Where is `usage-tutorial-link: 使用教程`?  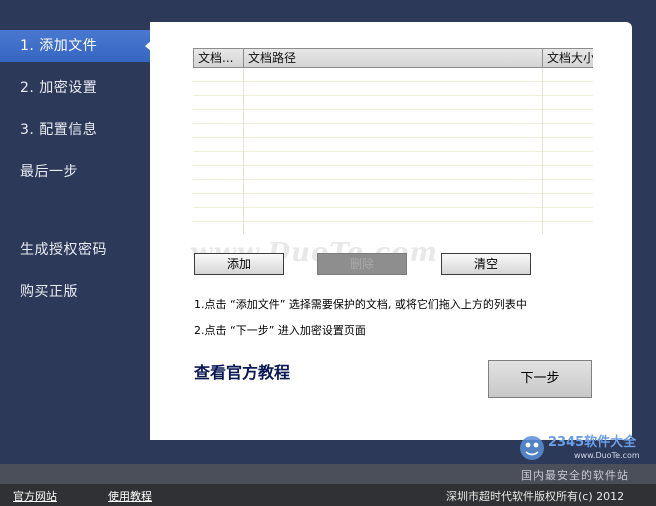 usage-tutorial-link: 使用教程 is located at coordinates (130, 496).